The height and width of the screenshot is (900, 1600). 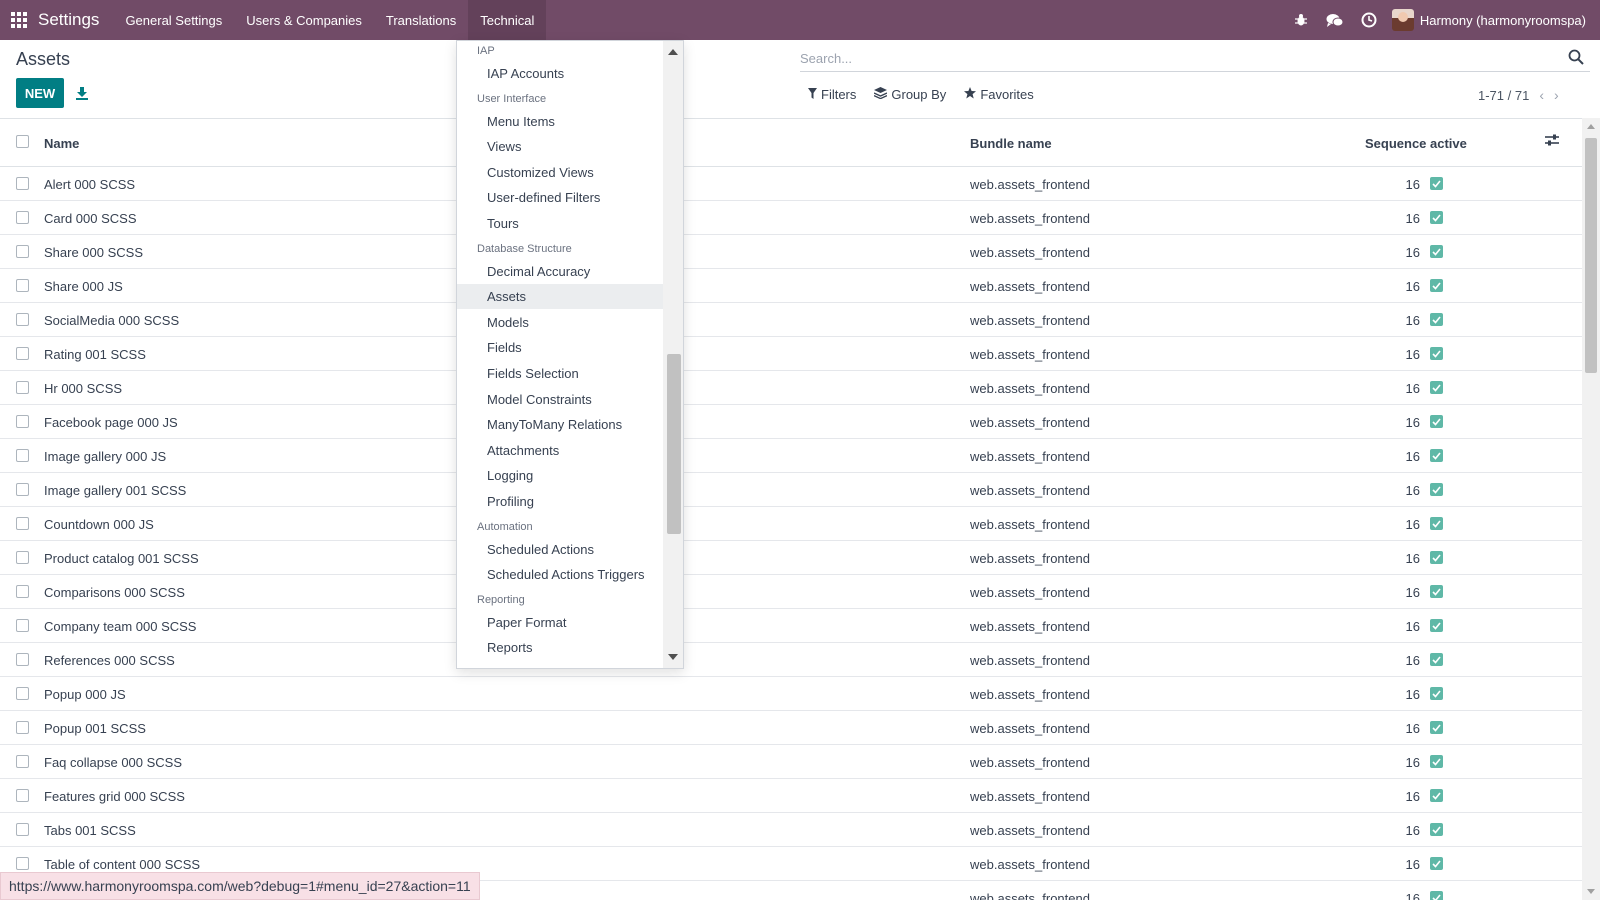 I want to click on user-menu: Harmony (harmonyroomspa), so click(x=1493, y=20).